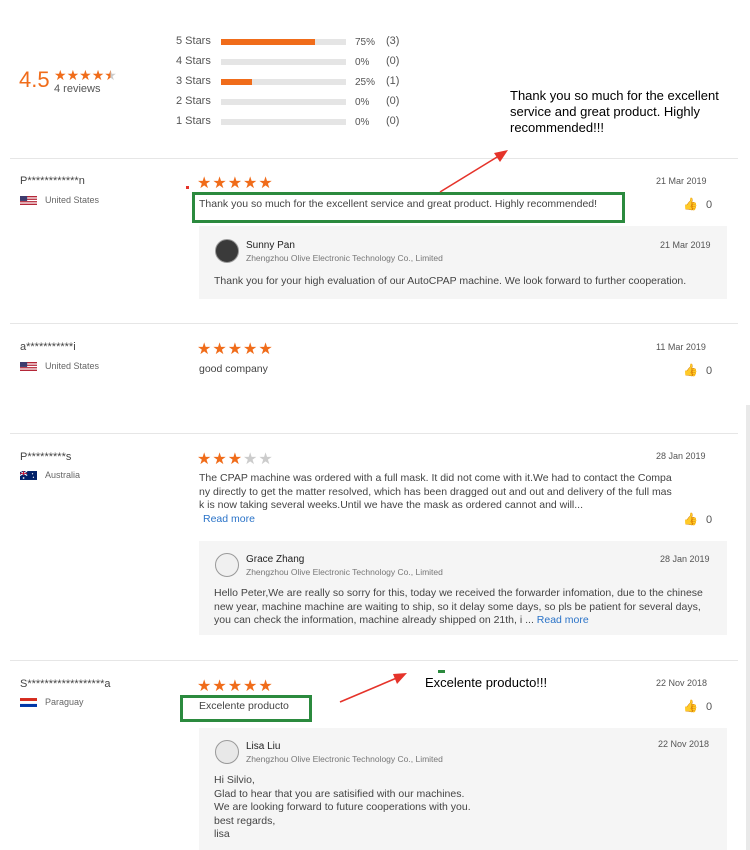  What do you see at coordinates (193, 81) in the screenshot?
I see `breakdown-label: 3 Stars` at bounding box center [193, 81].